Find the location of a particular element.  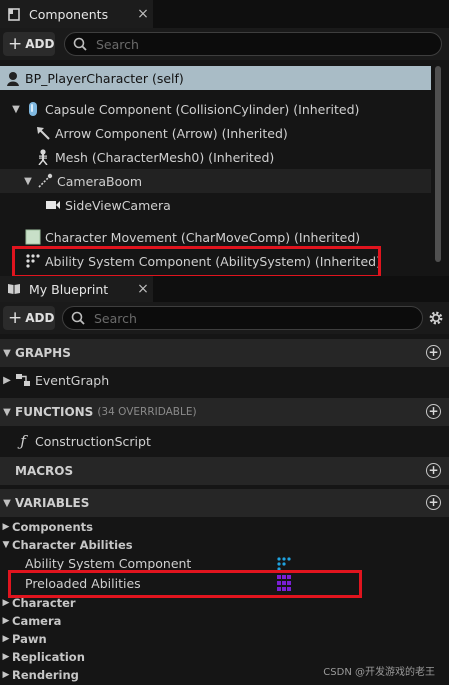

components-tab-bar: Components × is located at coordinates (224, 14).